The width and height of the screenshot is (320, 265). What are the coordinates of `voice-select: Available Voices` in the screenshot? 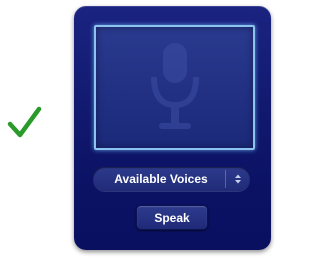 It's located at (171, 179).